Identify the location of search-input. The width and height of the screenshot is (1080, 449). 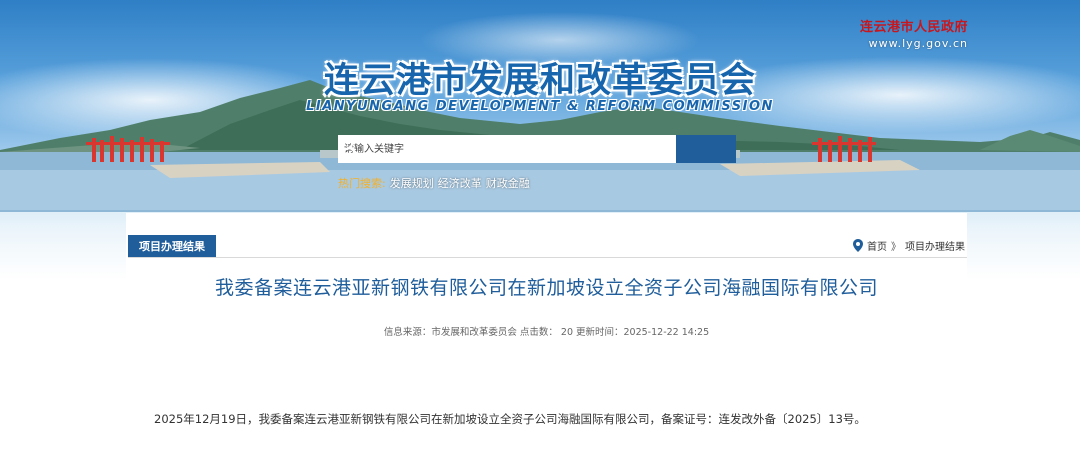
(507, 149).